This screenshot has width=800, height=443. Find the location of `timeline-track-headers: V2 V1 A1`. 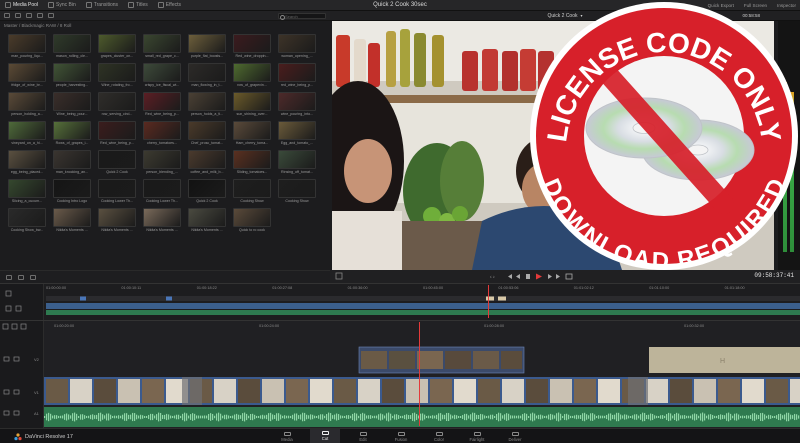

timeline-track-headers: V2 V1 A1 is located at coordinates (22, 375).